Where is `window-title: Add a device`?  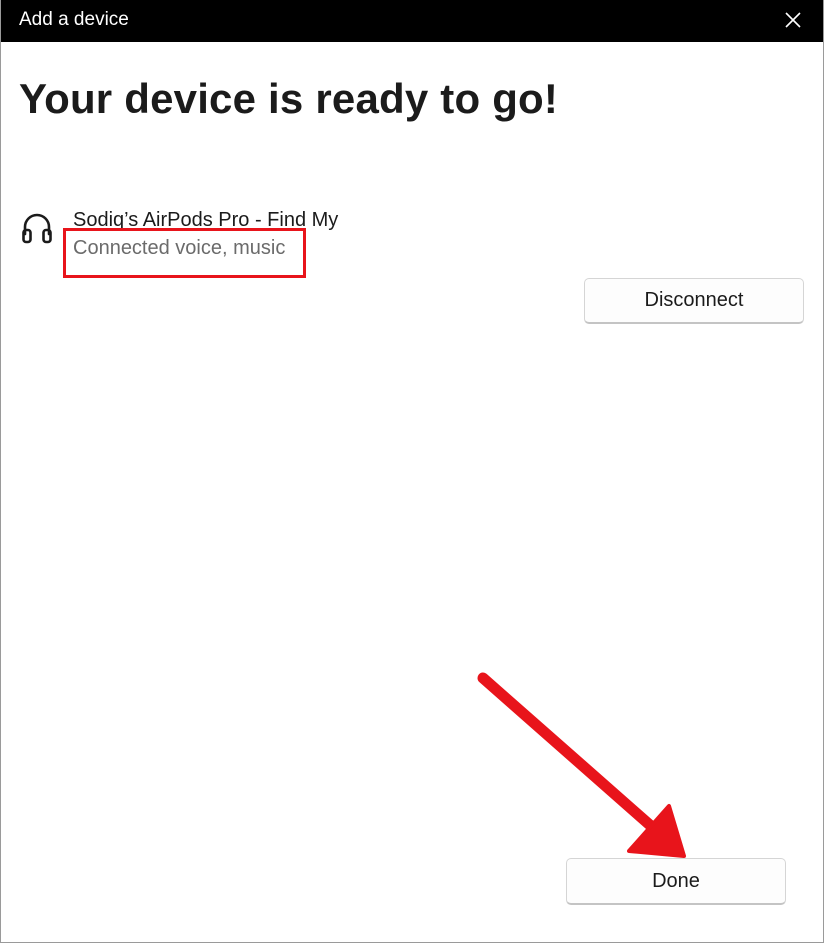
window-title: Add a device is located at coordinates (74, 19).